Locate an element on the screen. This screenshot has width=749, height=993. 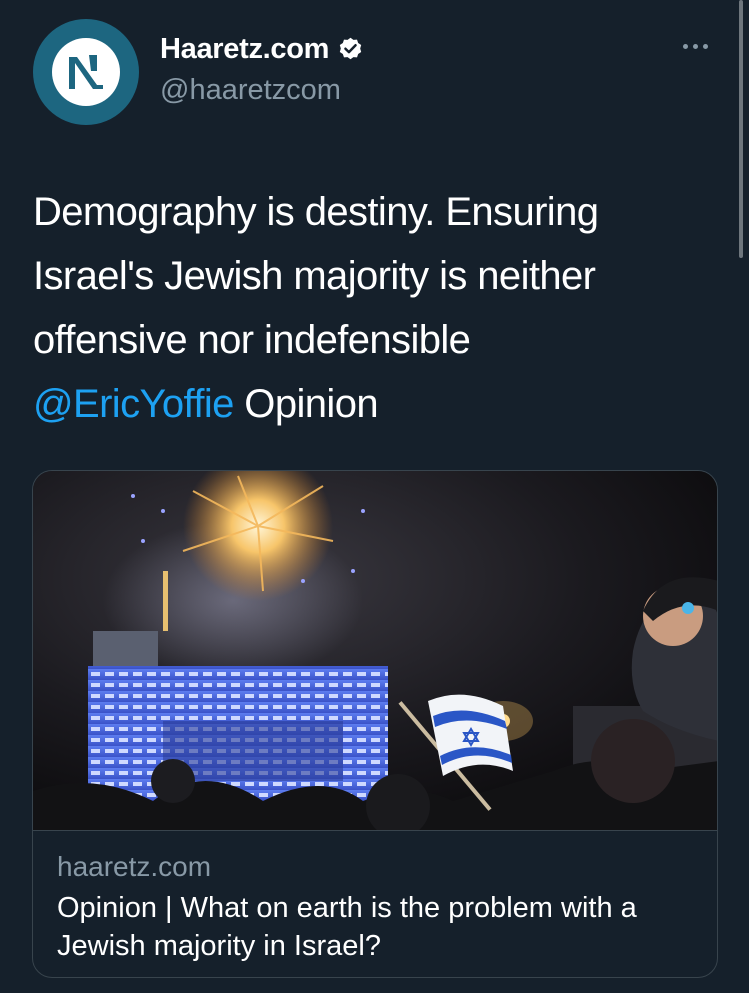
handle: @haaretzcom is located at coordinates (250, 90).